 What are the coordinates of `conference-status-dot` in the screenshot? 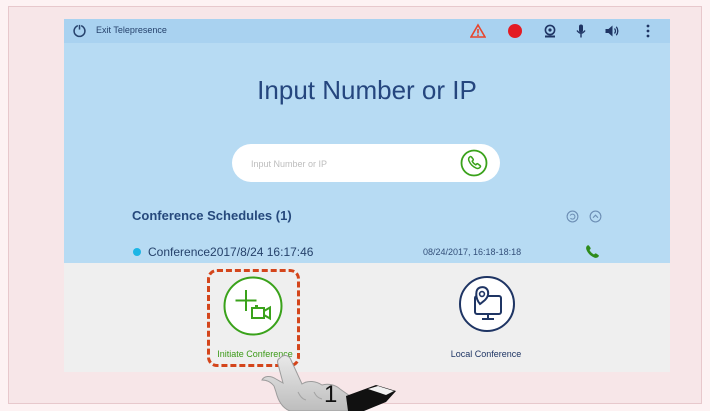 It's located at (137, 252).